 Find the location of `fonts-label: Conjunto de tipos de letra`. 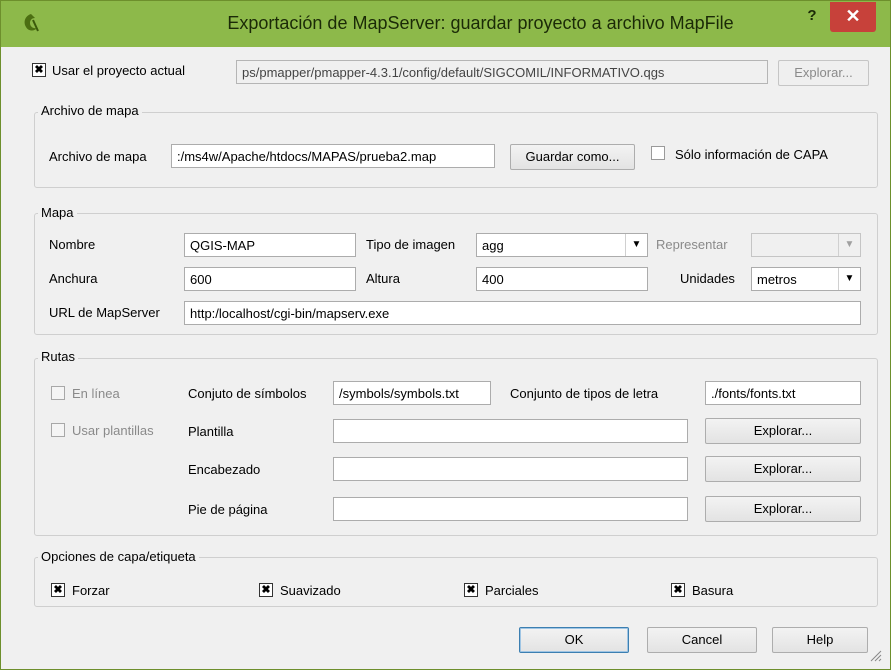

fonts-label: Conjunto de tipos de letra is located at coordinates (584, 393).